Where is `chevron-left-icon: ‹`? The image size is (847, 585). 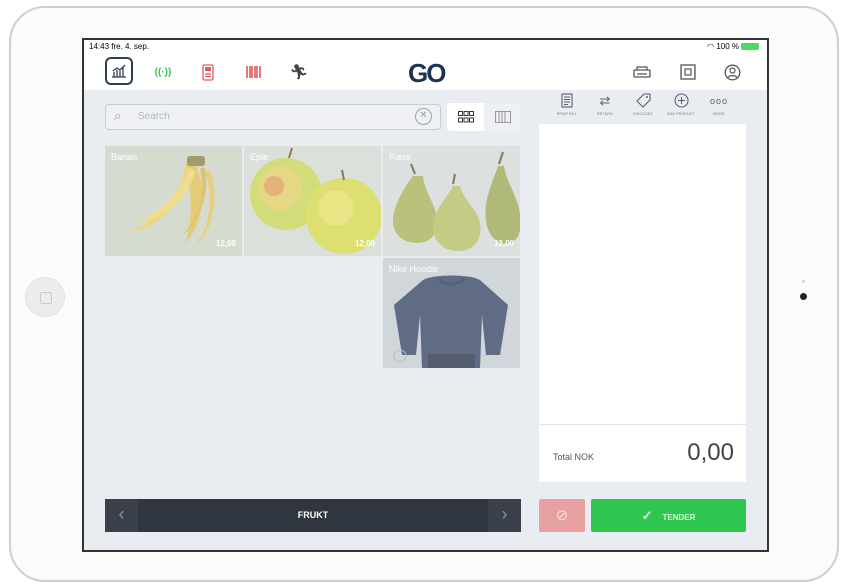 chevron-left-icon: ‹ is located at coordinates (121, 515).